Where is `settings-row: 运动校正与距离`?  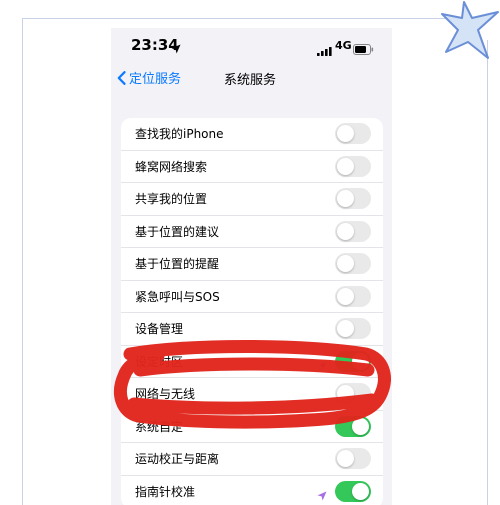 settings-row: 运动校正与距离 is located at coordinates (252, 459).